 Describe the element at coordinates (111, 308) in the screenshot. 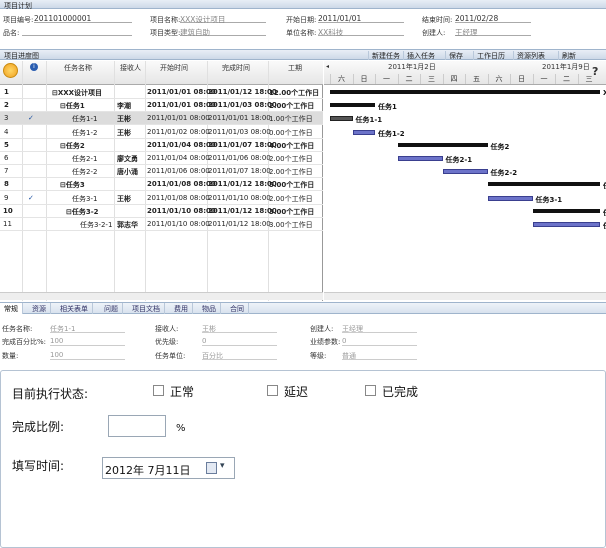

I see `tab-issues: 问题` at that location.